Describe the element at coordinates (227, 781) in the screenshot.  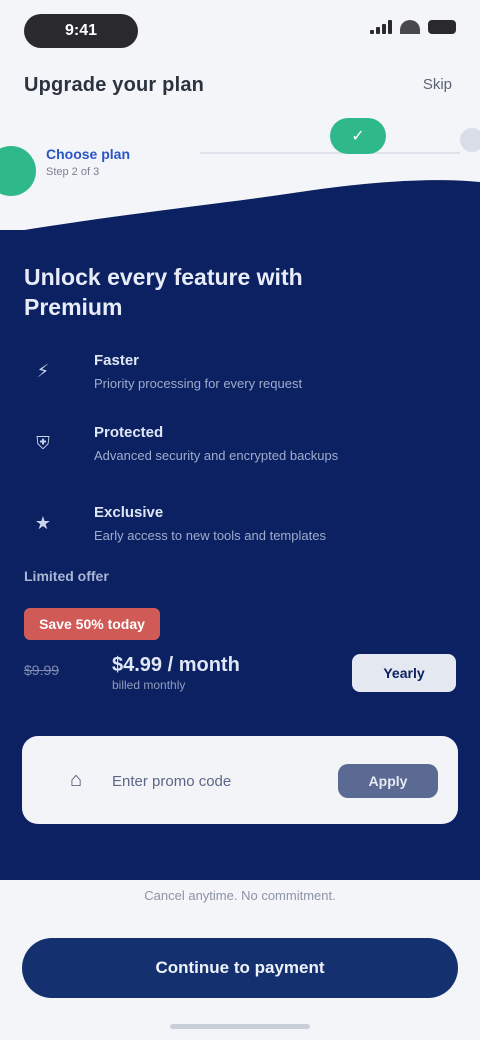
I see `promo-code-input` at that location.